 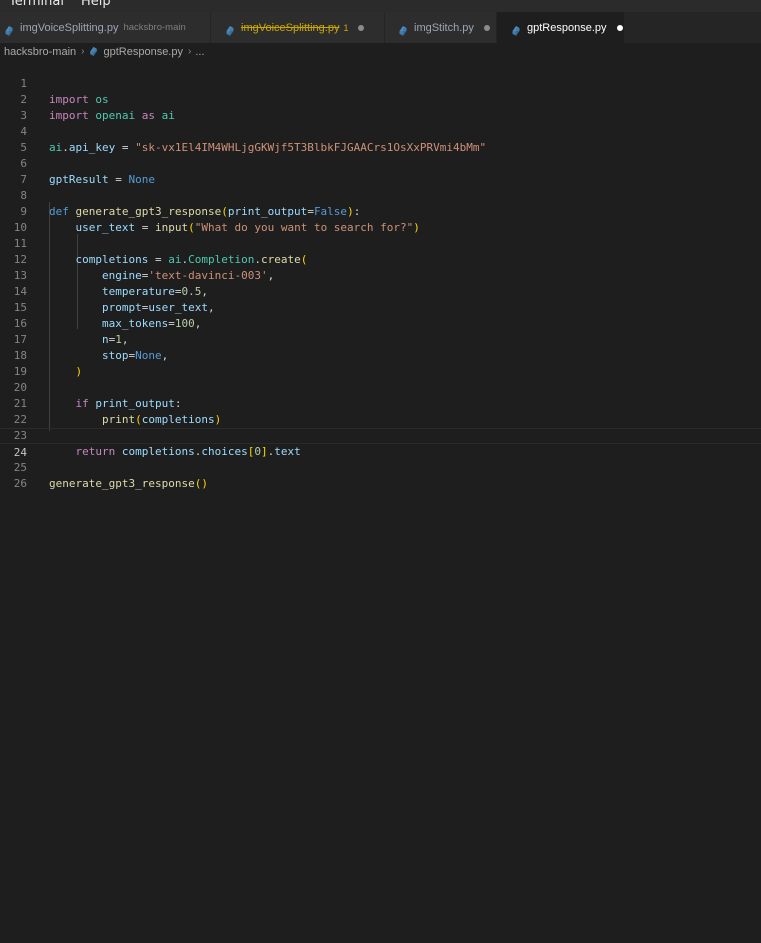 I want to click on code-line-current: 24, so click(x=380, y=443).